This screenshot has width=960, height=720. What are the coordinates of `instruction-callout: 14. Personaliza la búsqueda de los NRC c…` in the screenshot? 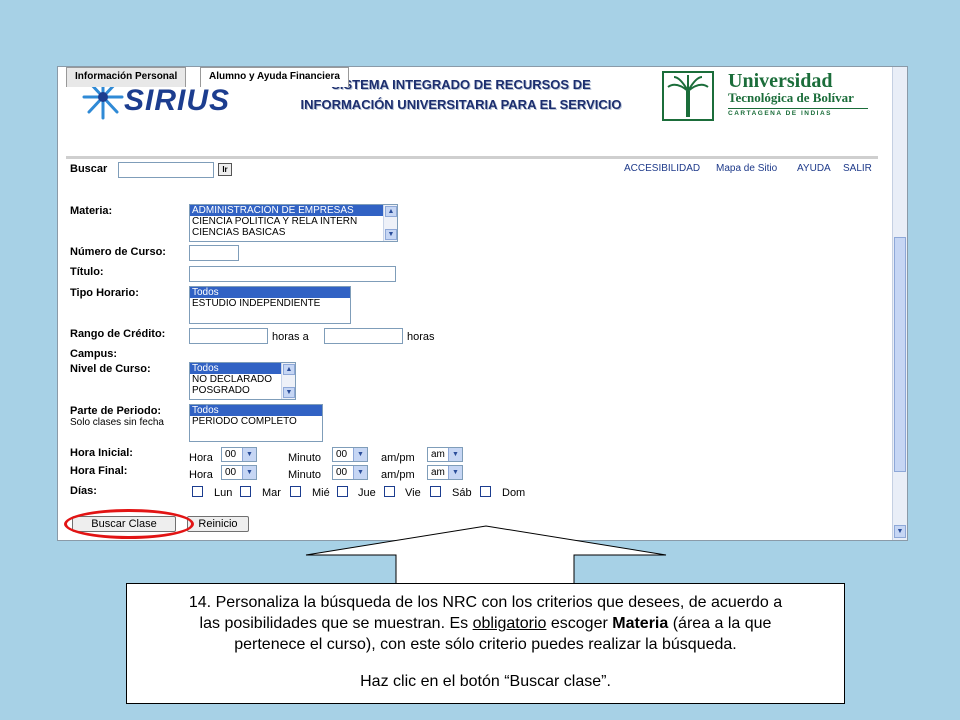 It's located at (485, 643).